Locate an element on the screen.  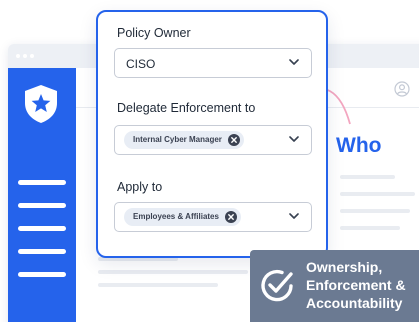
delegate-label: Delegate Enforcement to is located at coordinates (186, 108).